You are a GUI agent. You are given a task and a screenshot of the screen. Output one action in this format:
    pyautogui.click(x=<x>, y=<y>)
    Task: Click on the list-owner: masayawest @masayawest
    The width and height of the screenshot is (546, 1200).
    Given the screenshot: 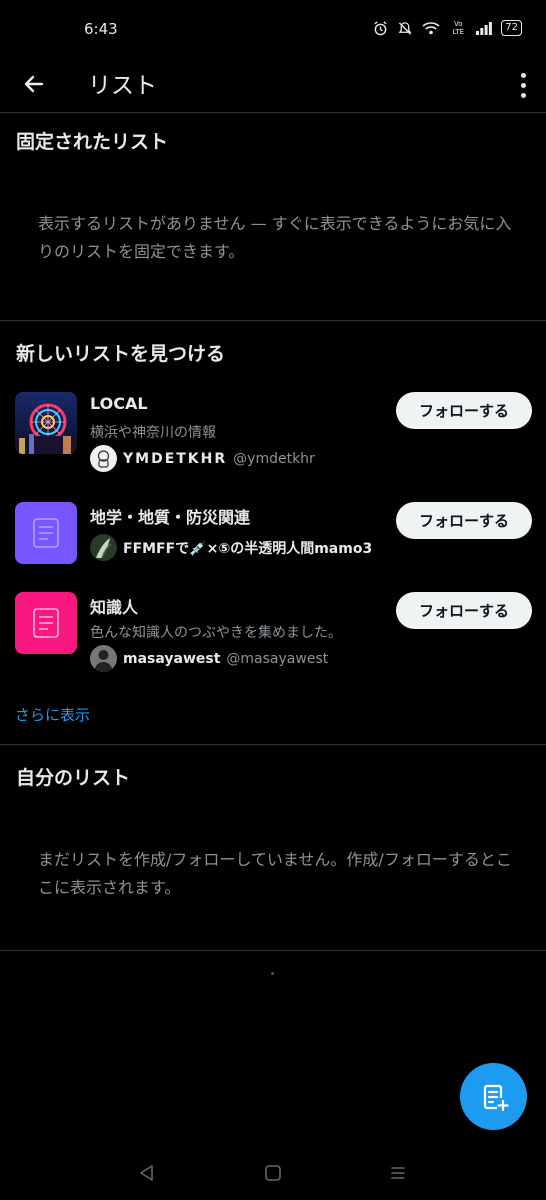 What is the action you would take?
    pyautogui.click(x=209, y=658)
    